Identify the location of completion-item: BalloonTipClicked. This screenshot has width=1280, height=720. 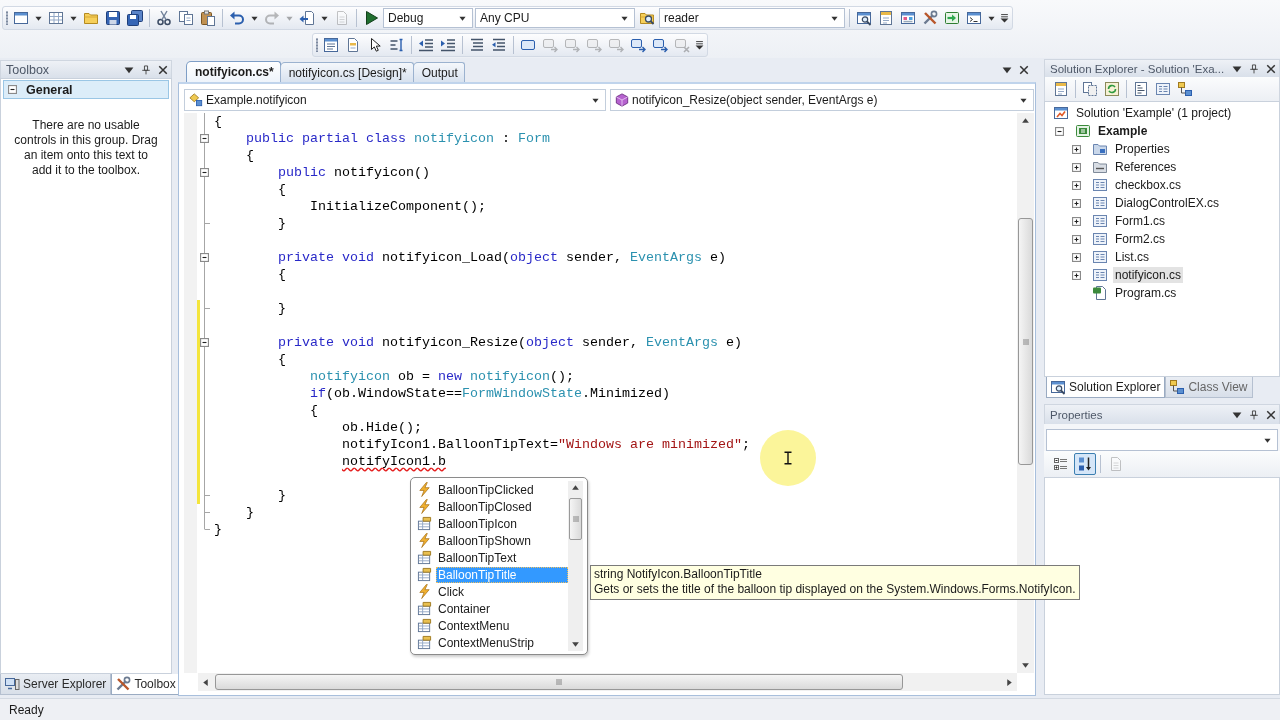
(502, 489).